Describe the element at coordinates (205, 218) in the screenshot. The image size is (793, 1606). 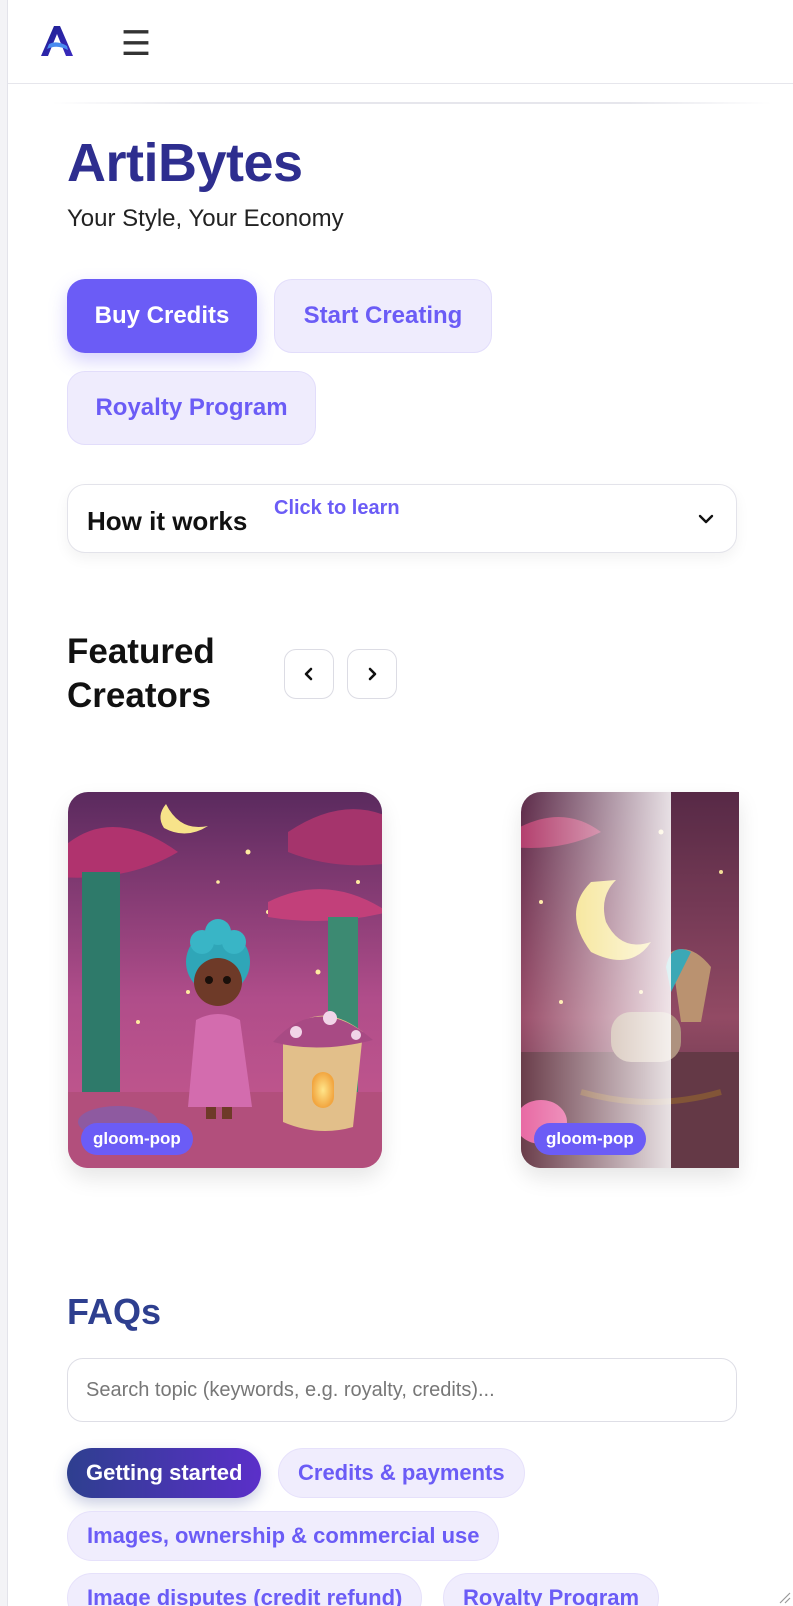
I see `brand-tagline: Your Style, Your Economy` at that location.